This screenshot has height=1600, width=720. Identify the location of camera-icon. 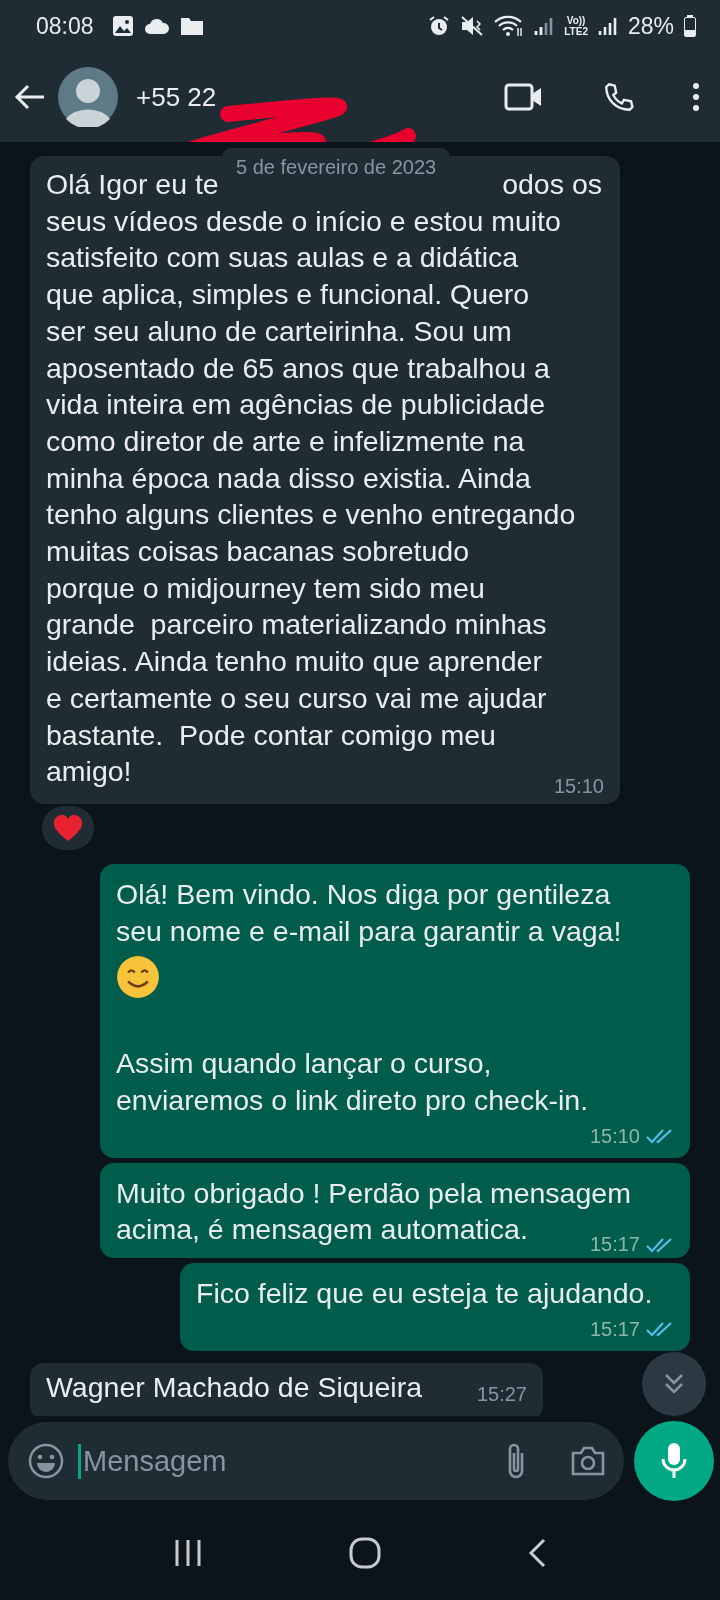
(588, 1461).